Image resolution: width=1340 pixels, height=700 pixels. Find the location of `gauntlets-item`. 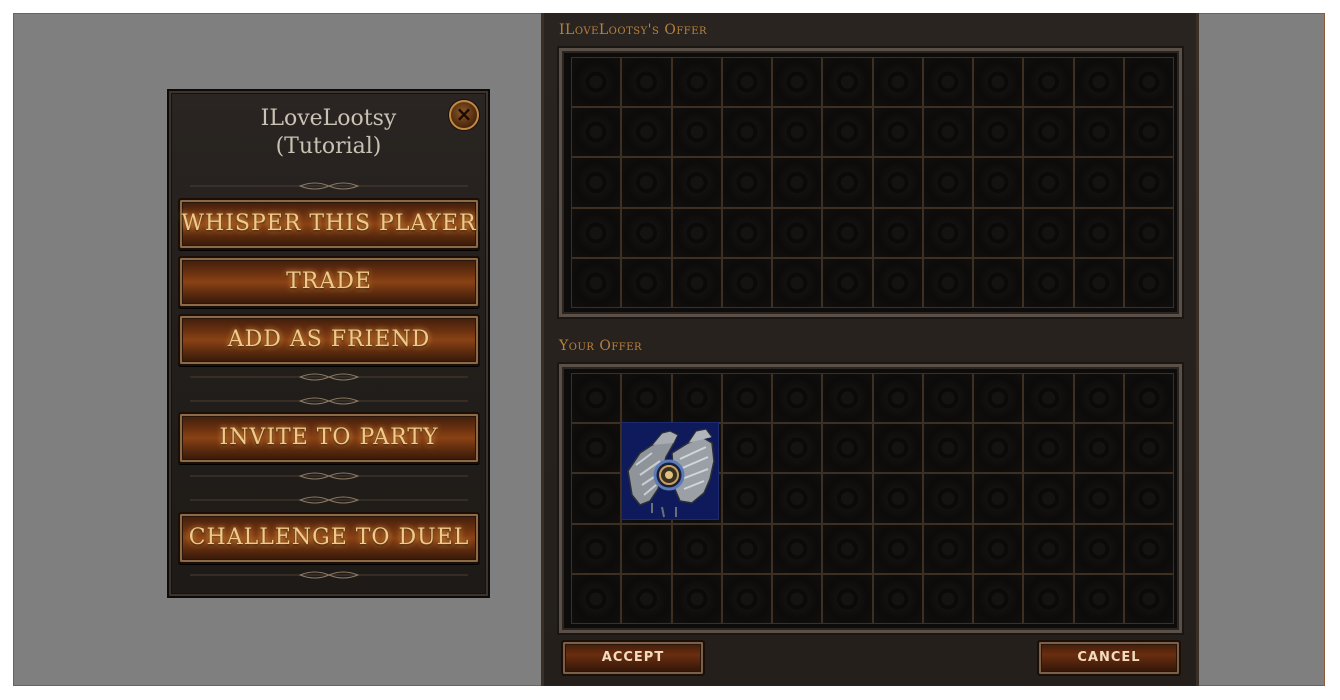

gauntlets-item is located at coordinates (670, 471).